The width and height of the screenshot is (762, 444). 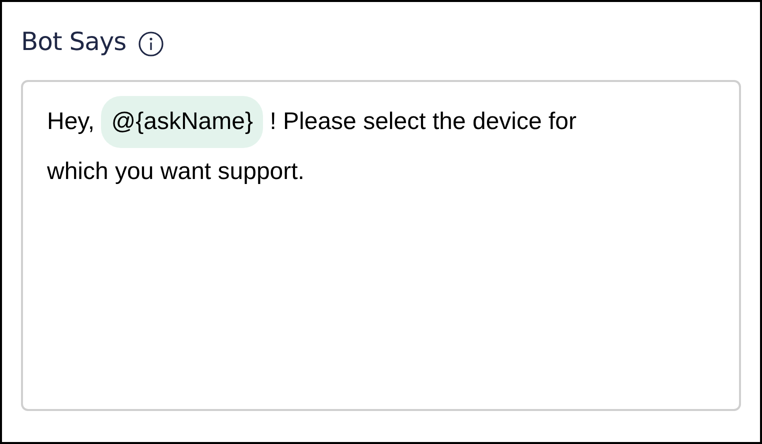 I want to click on section-title: Bot Says, so click(x=73, y=42).